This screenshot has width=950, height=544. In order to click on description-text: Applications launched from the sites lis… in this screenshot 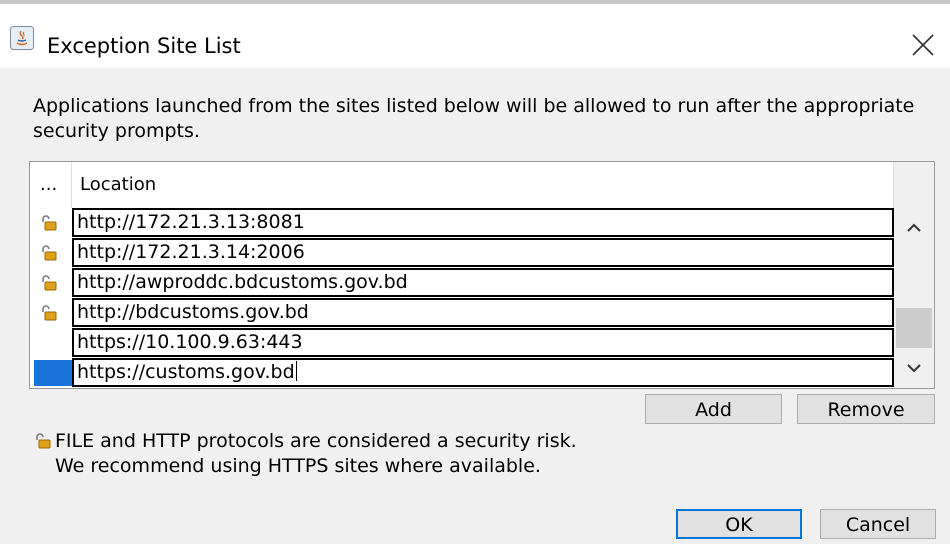, I will do `click(474, 118)`.